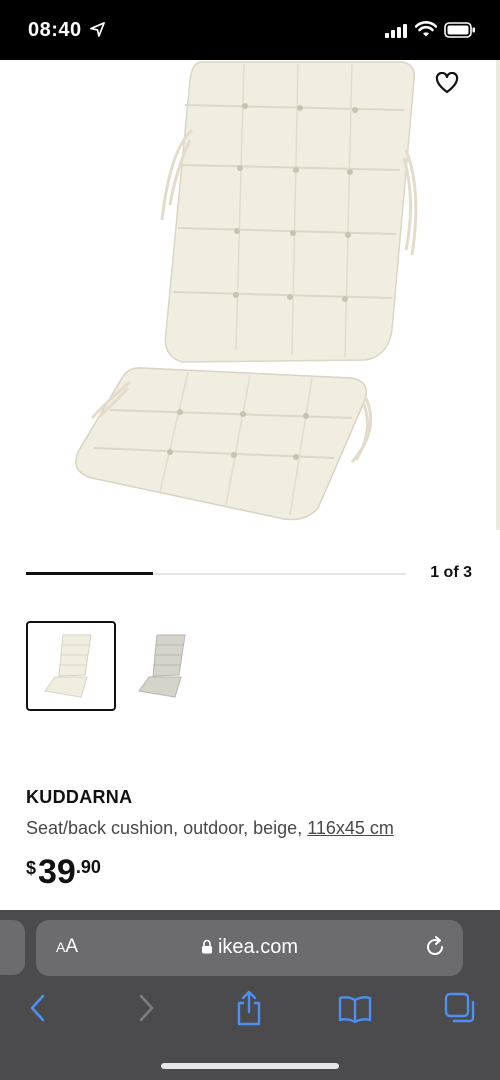 This screenshot has width=500, height=1080. Describe the element at coordinates (250, 1066) in the screenshot. I see `home-indicator` at that location.